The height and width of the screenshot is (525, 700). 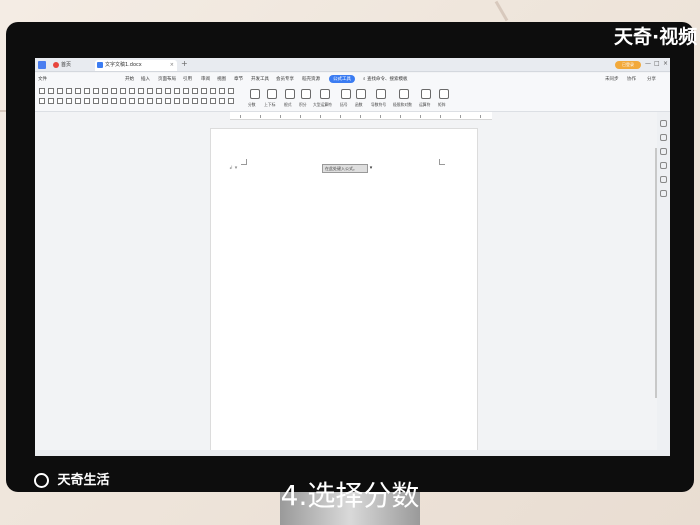 What do you see at coordinates (651, 79) in the screenshot?
I see `share-button: 分享` at bounding box center [651, 79].